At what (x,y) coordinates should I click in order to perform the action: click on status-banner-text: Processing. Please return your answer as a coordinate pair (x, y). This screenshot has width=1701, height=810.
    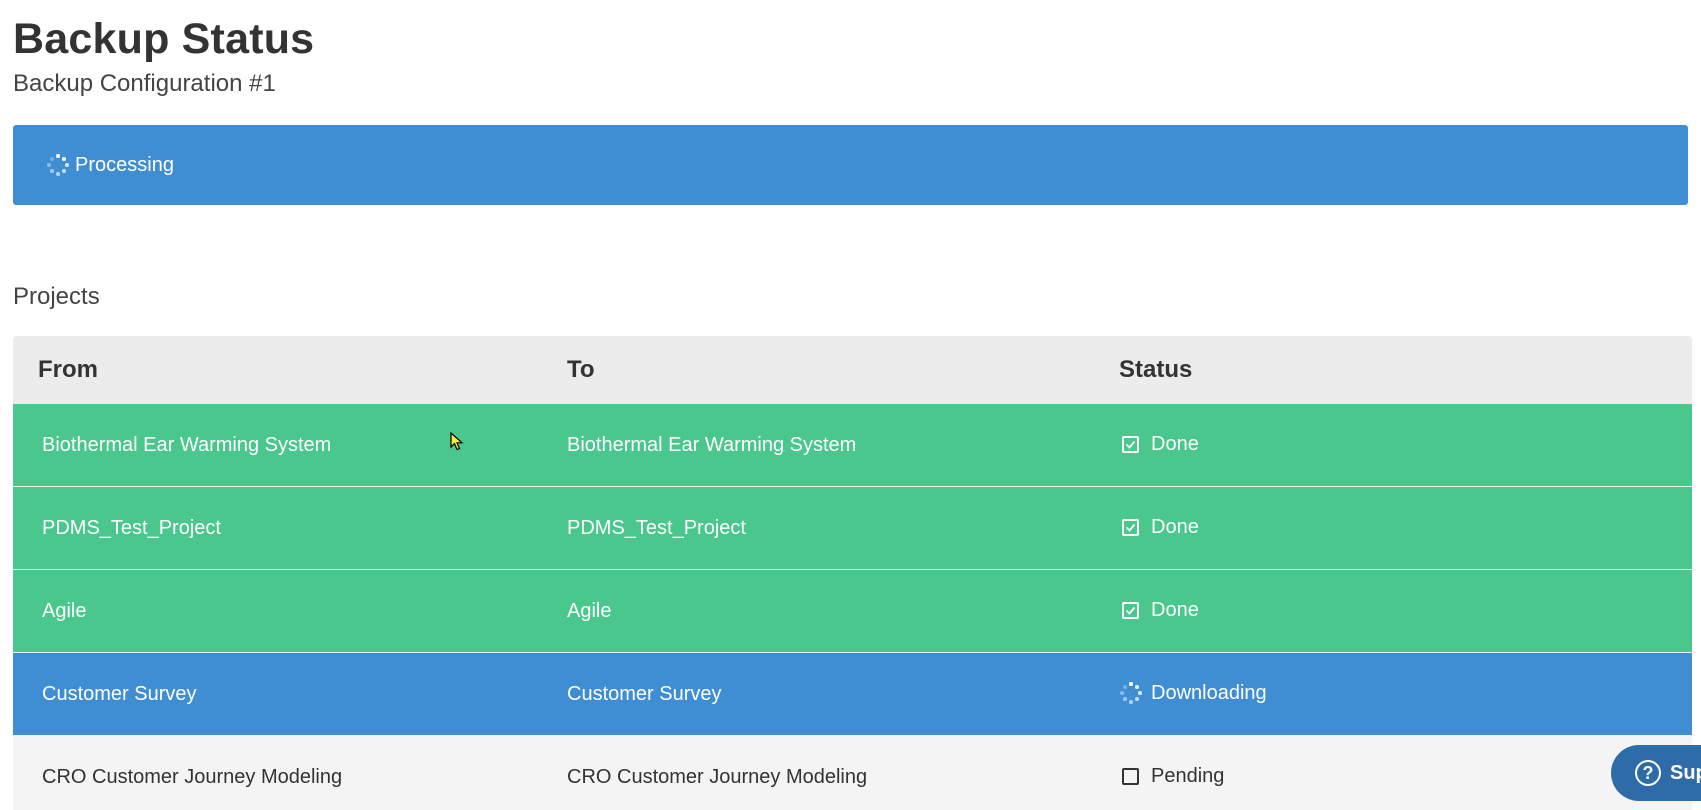
    Looking at the image, I should click on (124, 164).